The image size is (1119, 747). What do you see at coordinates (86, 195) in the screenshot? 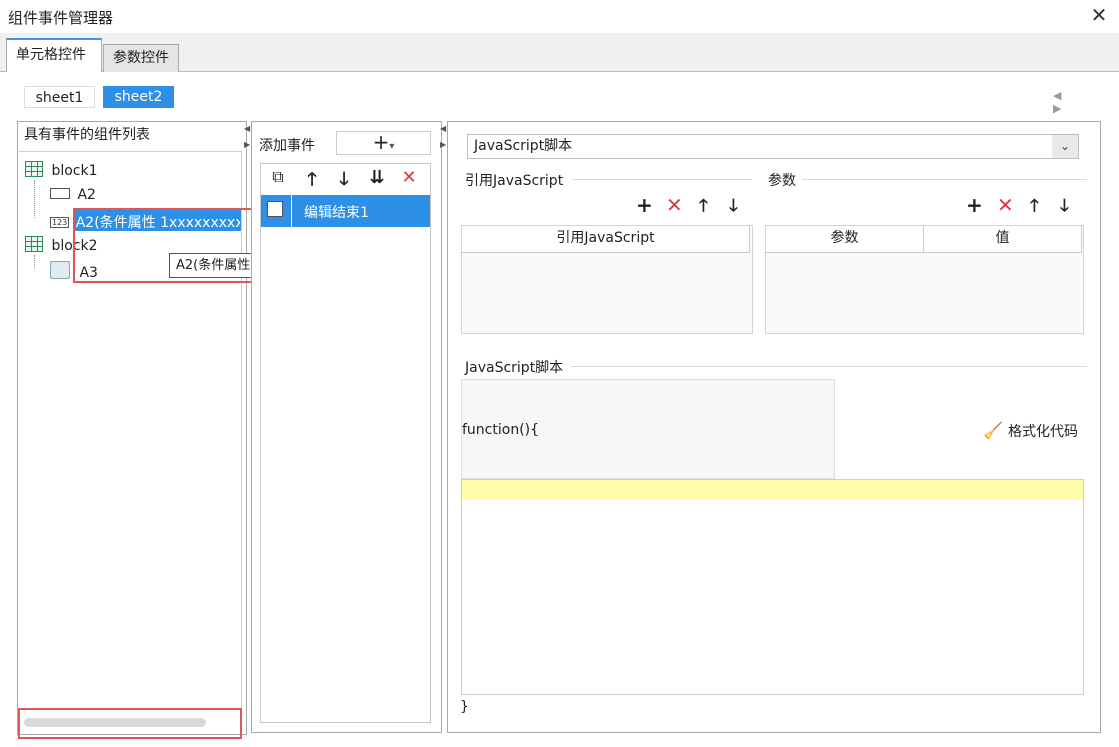
I see `tree-item-label: A2` at bounding box center [86, 195].